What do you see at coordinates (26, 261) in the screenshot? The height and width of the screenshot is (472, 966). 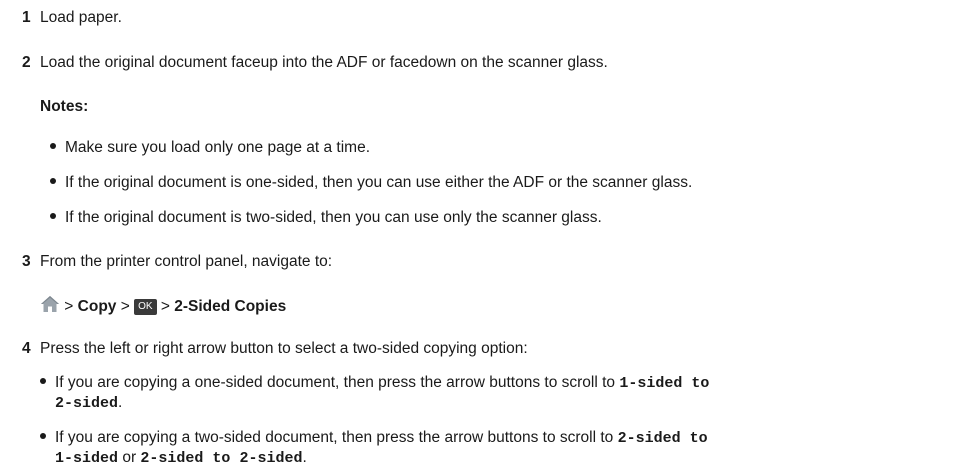 I see `step-number: 3` at bounding box center [26, 261].